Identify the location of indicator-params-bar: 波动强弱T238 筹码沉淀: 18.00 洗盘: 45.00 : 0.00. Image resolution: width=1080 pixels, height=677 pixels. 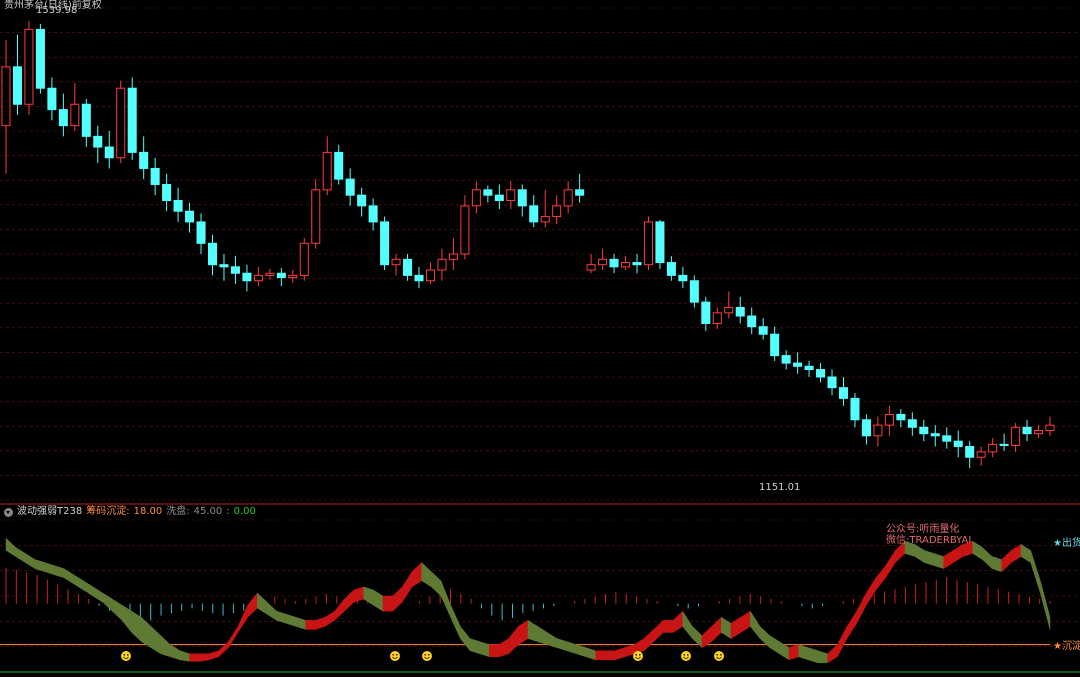
(130, 512).